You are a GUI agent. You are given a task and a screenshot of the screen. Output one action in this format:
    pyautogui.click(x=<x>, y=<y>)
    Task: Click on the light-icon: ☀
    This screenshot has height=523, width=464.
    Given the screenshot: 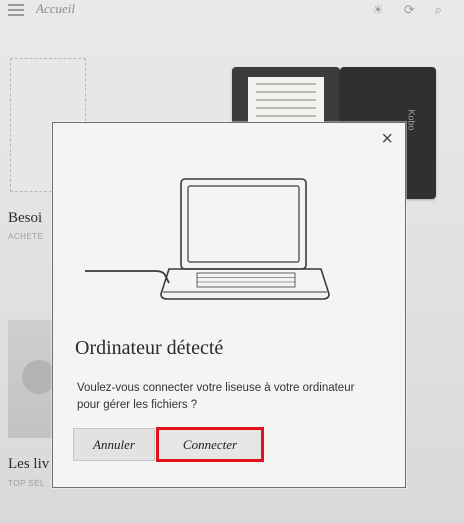 What is the action you would take?
    pyautogui.click(x=378, y=10)
    